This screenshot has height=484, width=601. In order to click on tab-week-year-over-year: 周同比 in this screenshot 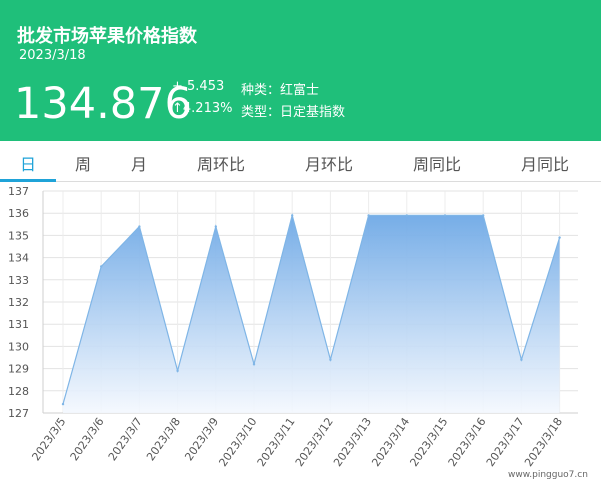, I will do `click(437, 163)`.